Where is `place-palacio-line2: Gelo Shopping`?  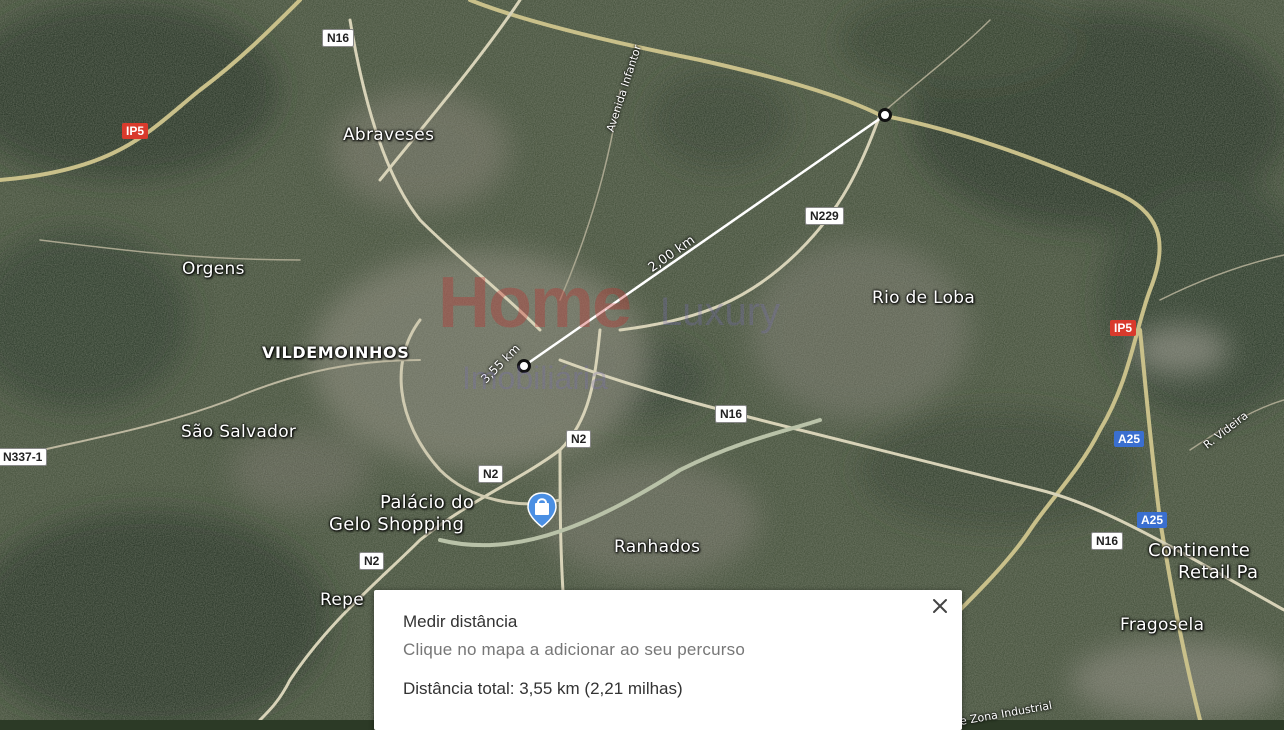
place-palacio-line2: Gelo Shopping is located at coordinates (396, 524).